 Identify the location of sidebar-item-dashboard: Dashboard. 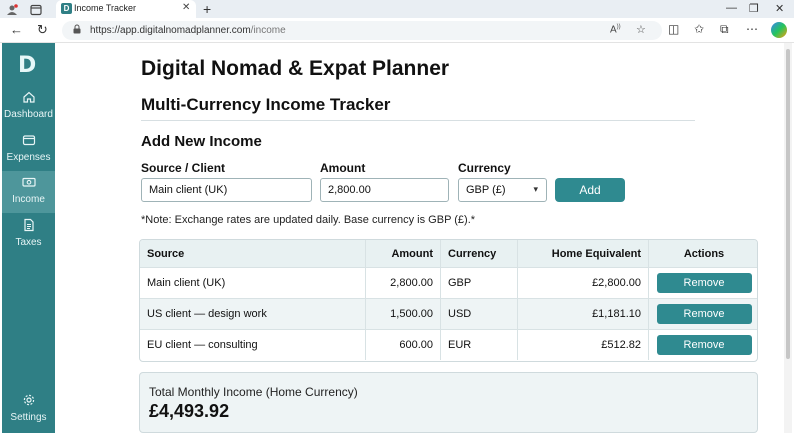
(28, 107).